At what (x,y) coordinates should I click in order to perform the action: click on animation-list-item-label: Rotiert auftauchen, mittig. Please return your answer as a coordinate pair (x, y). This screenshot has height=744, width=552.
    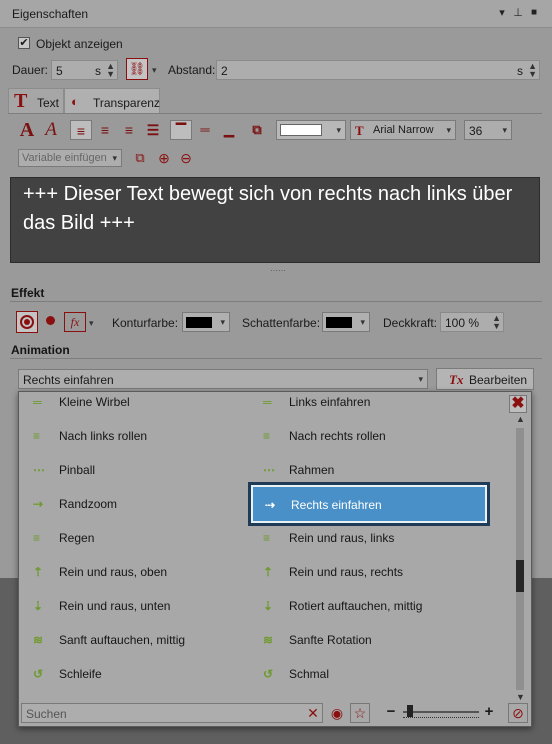
    Looking at the image, I should click on (356, 606).